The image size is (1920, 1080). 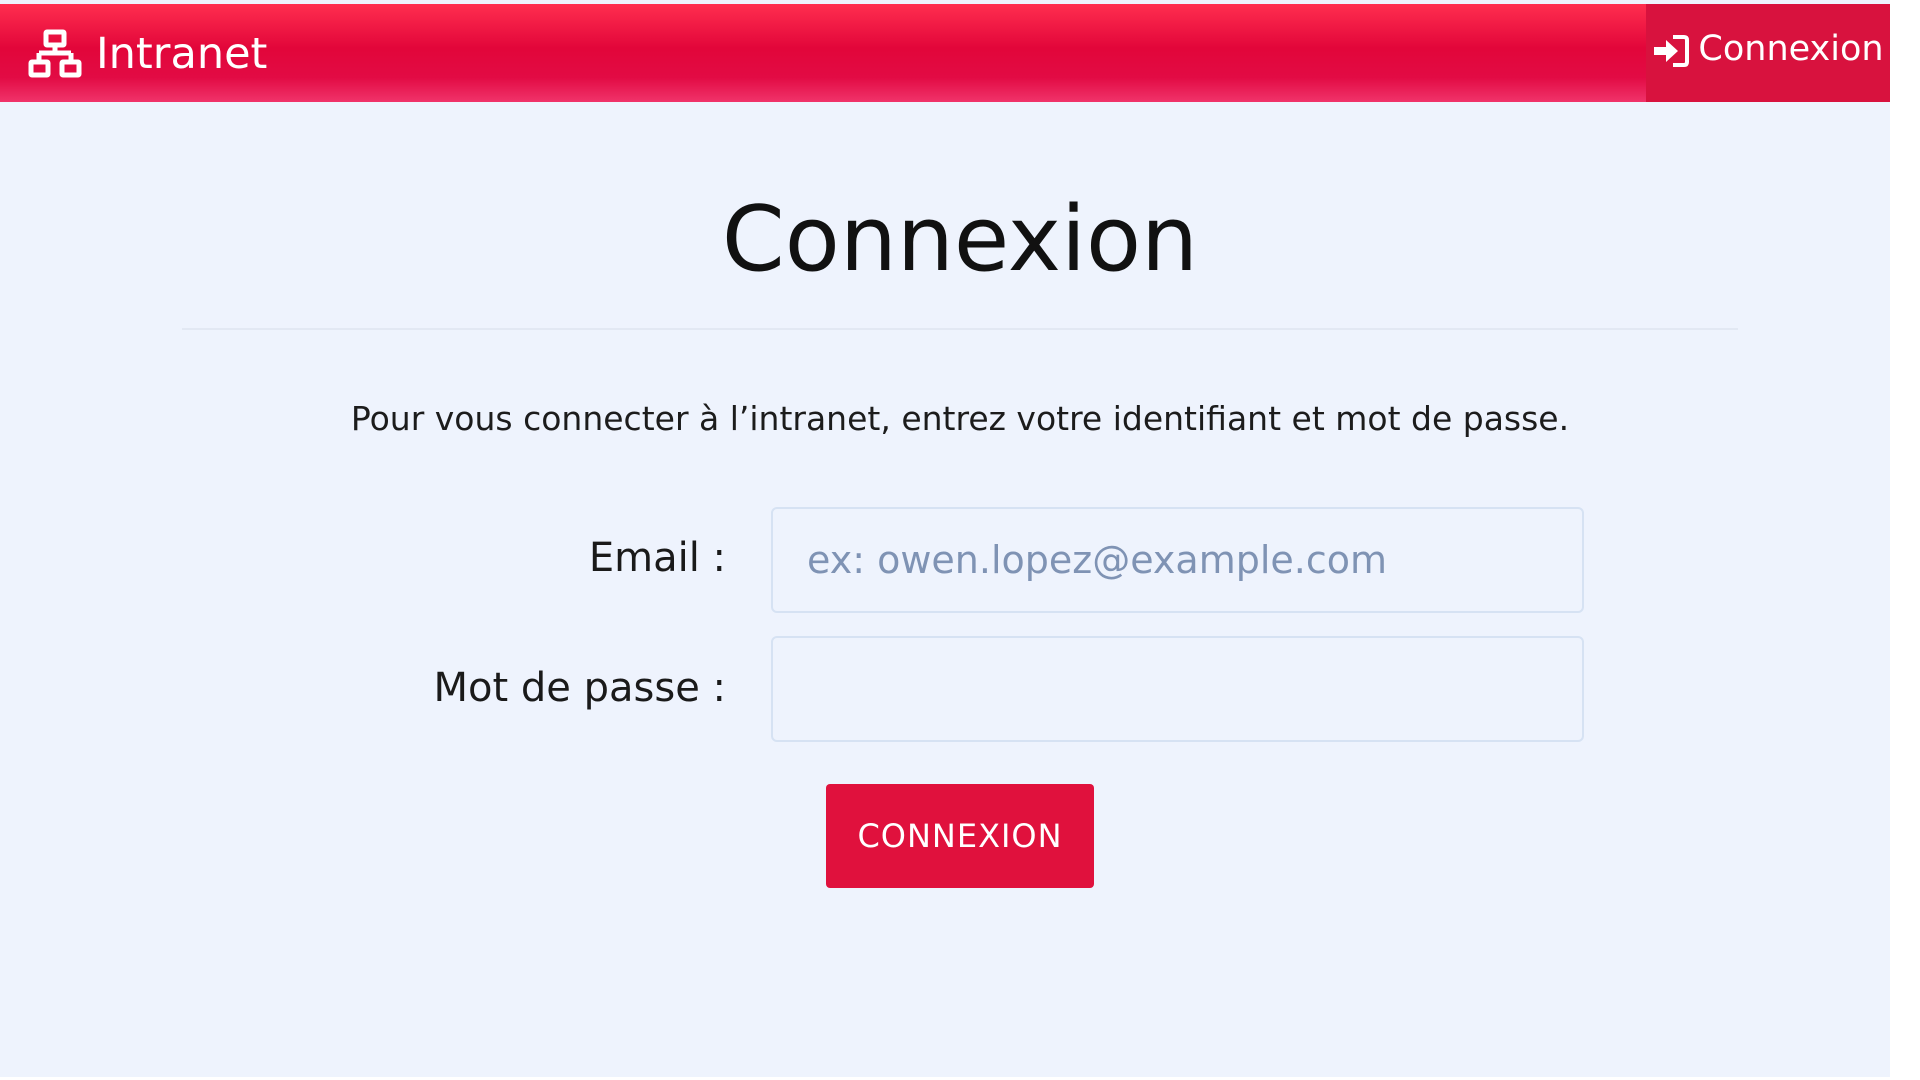 I want to click on page-title: Connexion, so click(x=960, y=239).